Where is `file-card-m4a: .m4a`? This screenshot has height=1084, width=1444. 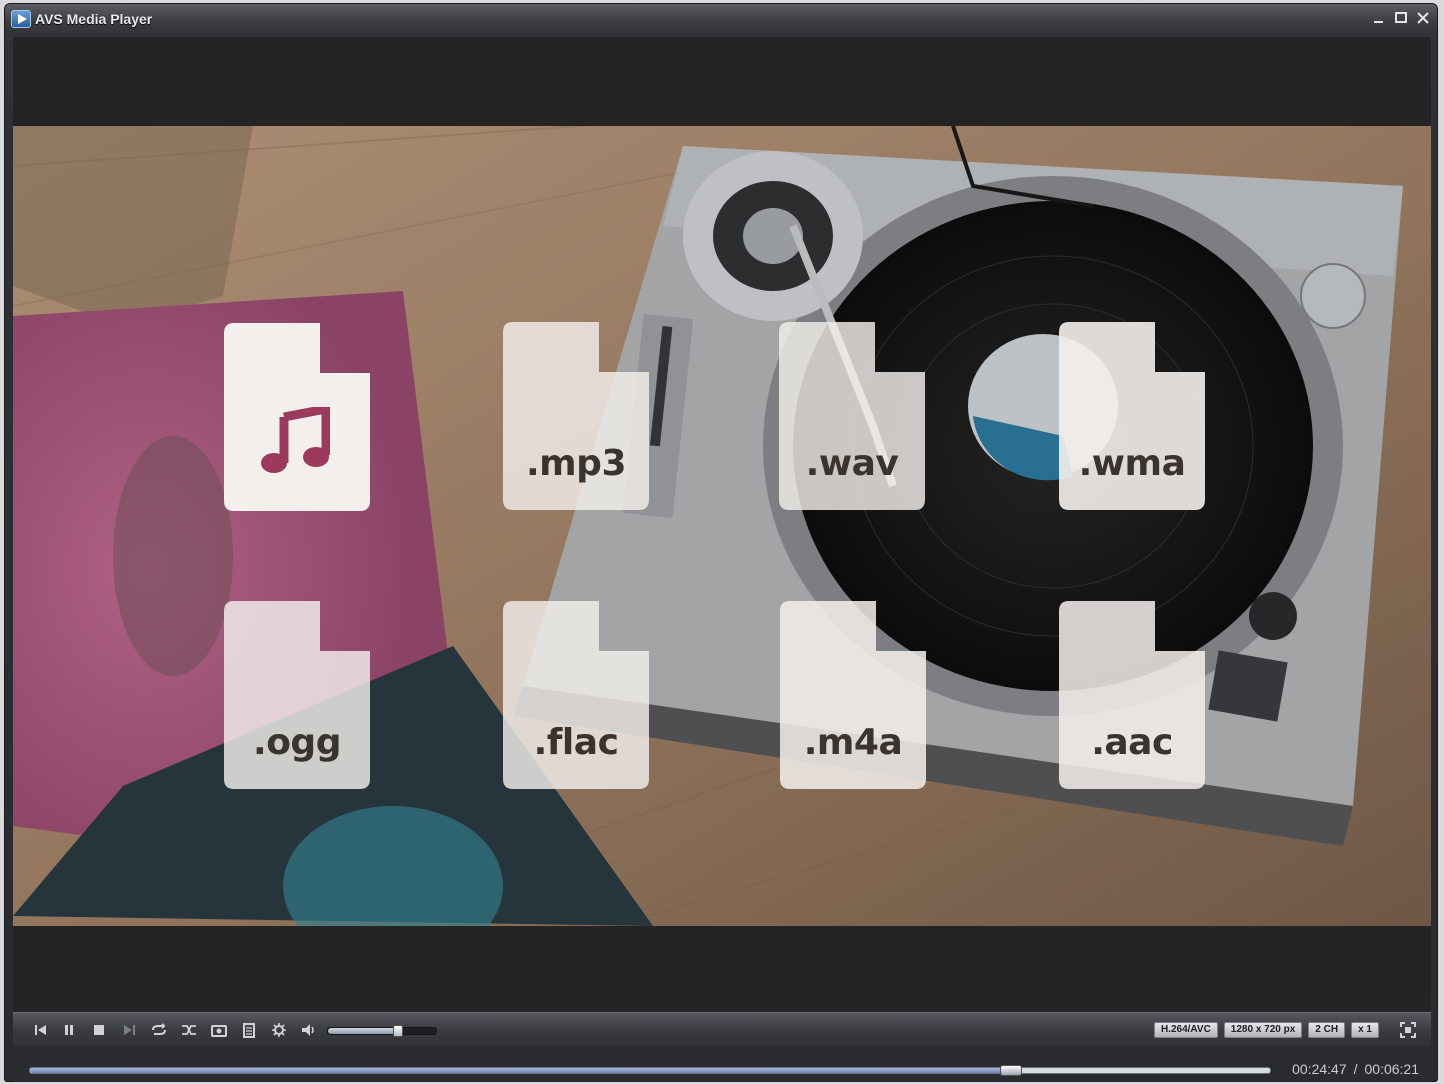 file-card-m4a: .m4a is located at coordinates (853, 695).